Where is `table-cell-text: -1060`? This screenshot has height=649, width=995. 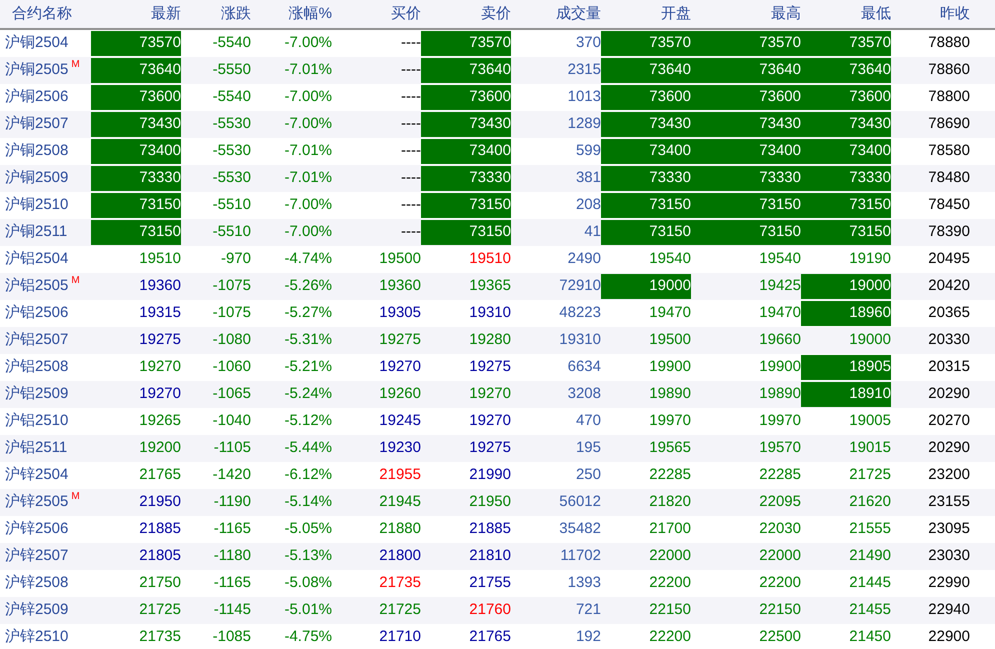
table-cell-text: -1060 is located at coordinates (231, 367).